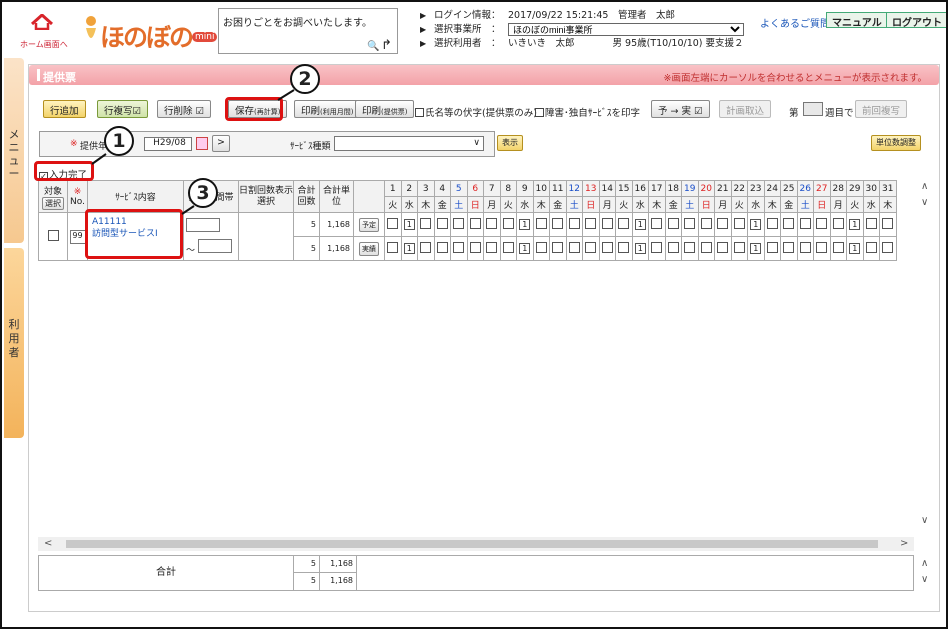 The image size is (948, 629). What do you see at coordinates (305, 79) in the screenshot?
I see `callout-2: 2` at bounding box center [305, 79].